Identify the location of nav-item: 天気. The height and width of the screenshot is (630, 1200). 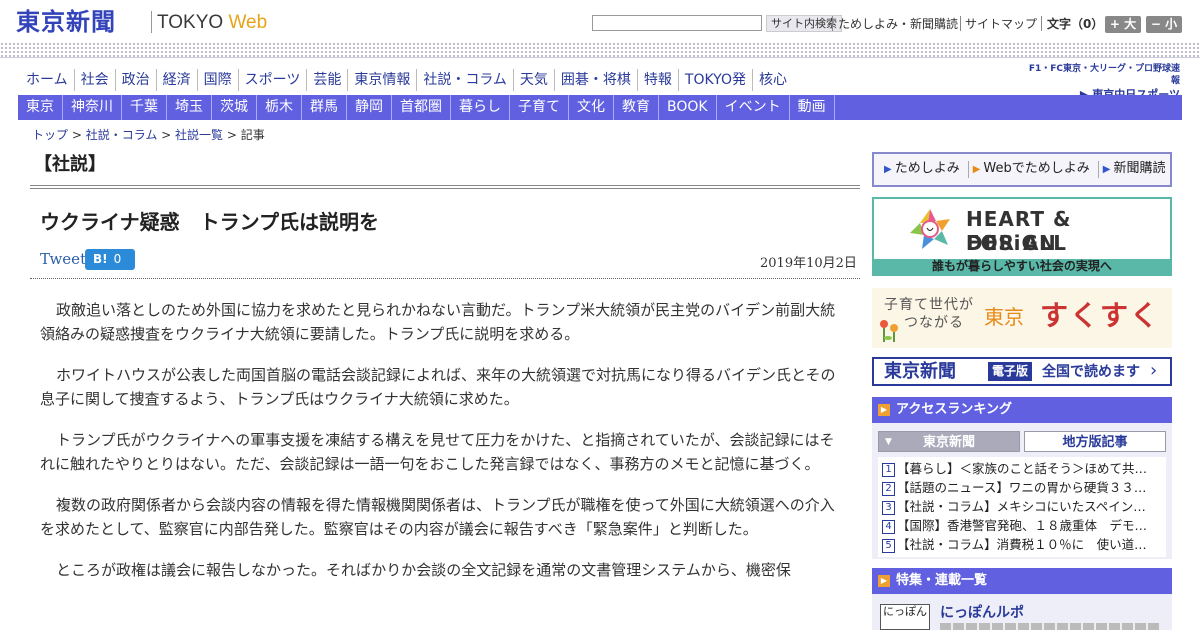
(533, 80).